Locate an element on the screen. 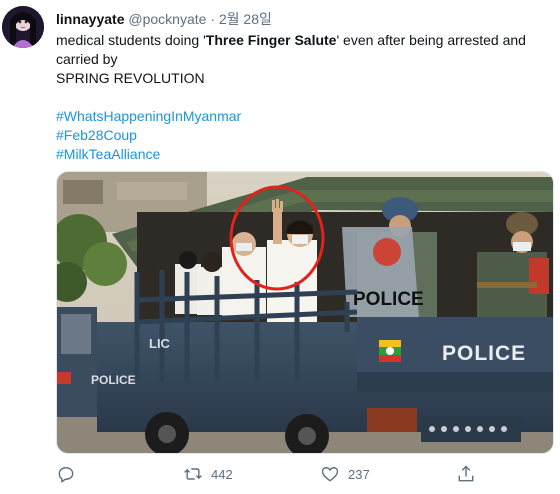 The width and height of the screenshot is (560, 494). user-handle: @pocknyate is located at coordinates (167, 19).